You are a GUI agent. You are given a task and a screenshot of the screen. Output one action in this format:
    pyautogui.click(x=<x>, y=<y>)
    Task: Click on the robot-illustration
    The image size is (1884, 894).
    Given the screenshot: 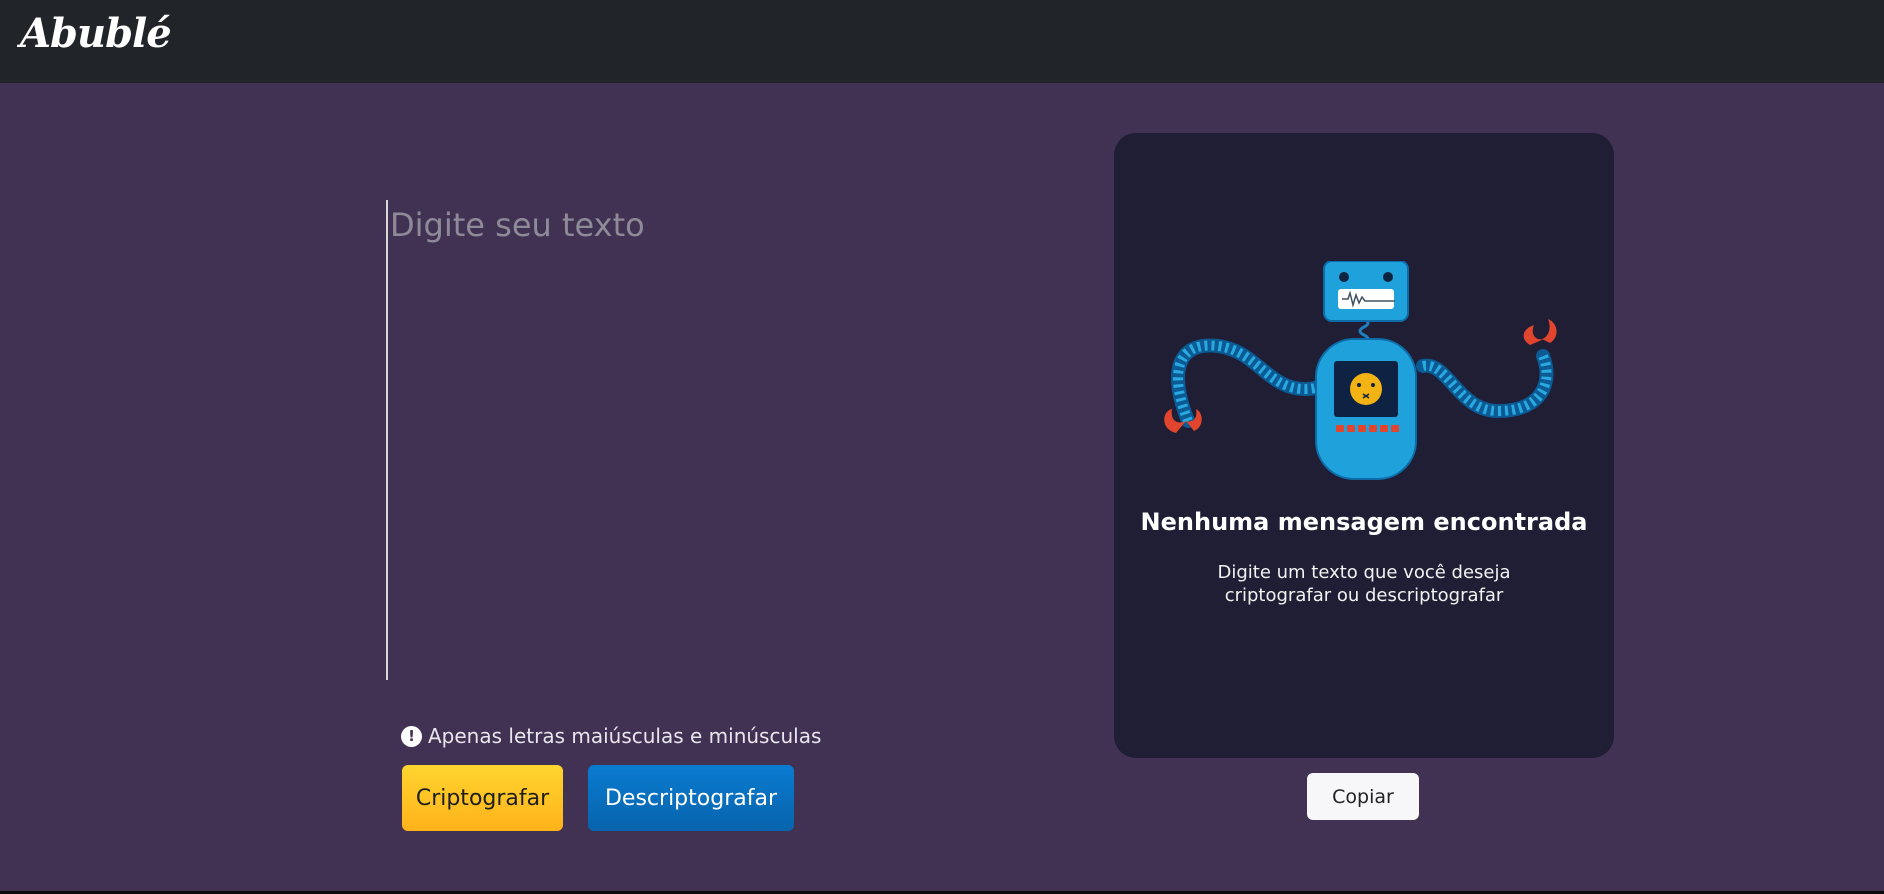 What is the action you would take?
    pyautogui.click(x=1360, y=370)
    